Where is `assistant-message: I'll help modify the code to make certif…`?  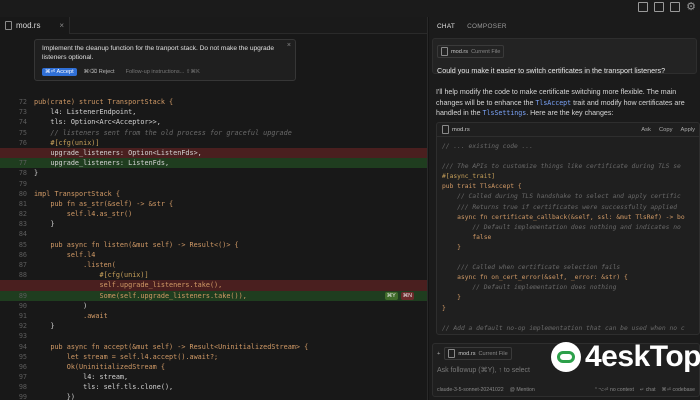
assistant-message: I'll help modify the code to make certif… is located at coordinates (564, 103).